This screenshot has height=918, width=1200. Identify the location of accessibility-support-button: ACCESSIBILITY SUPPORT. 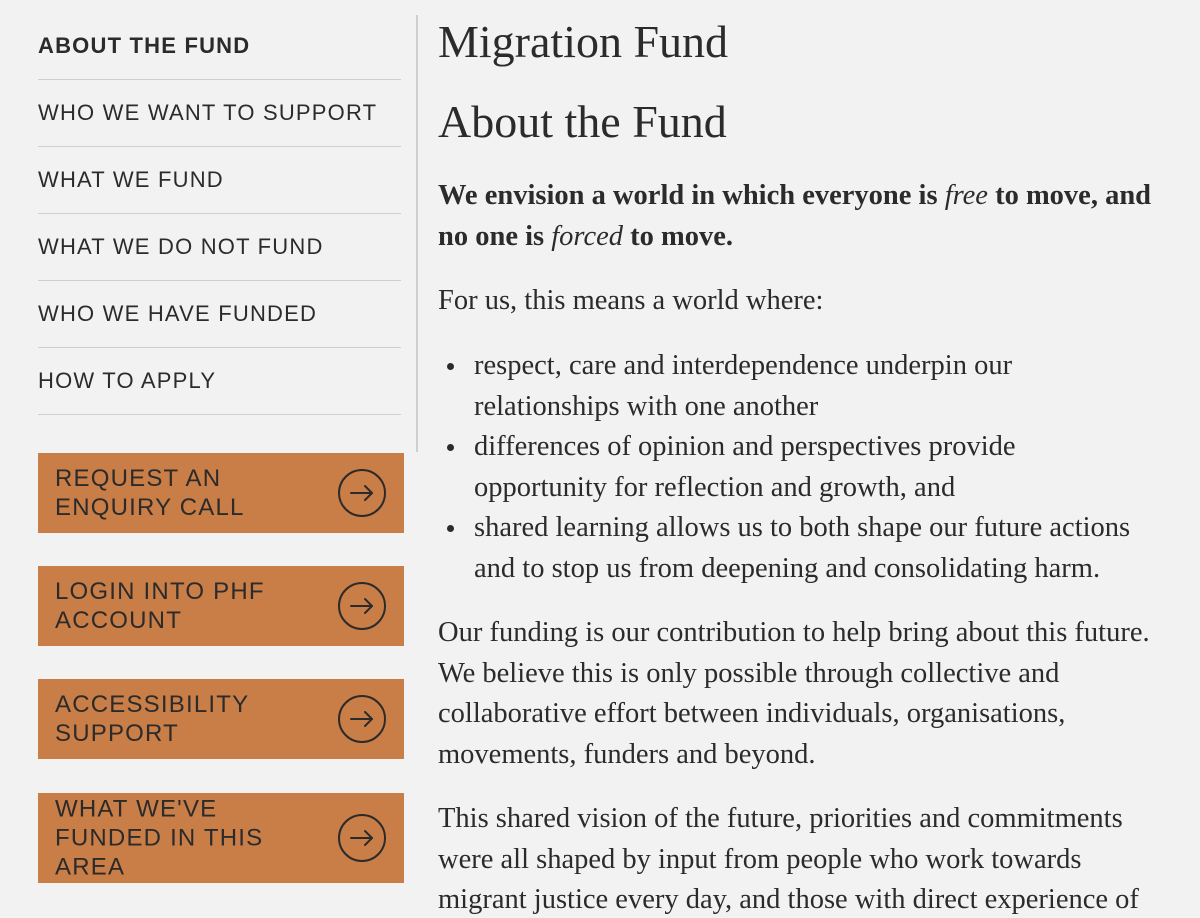
(221, 719).